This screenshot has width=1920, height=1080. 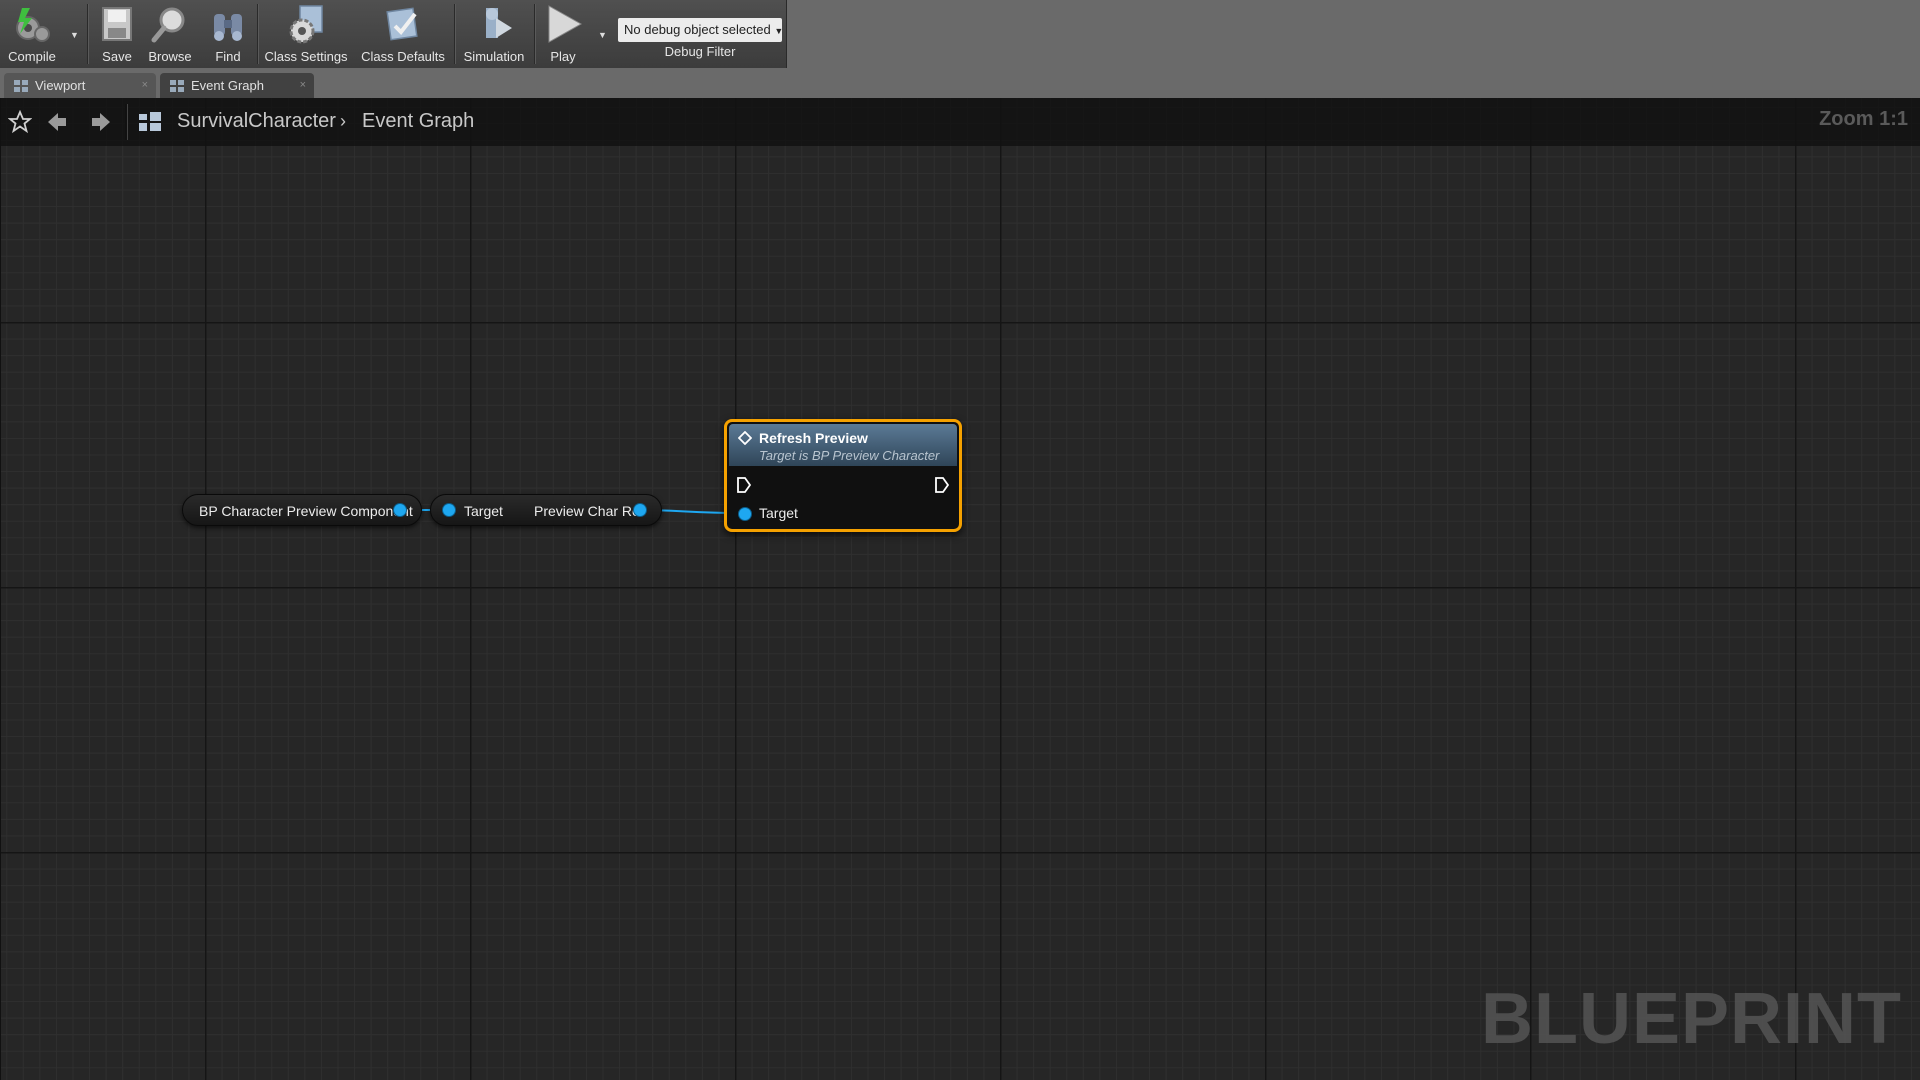 I want to click on breadcrumb-current: Event Graph, so click(x=418, y=121).